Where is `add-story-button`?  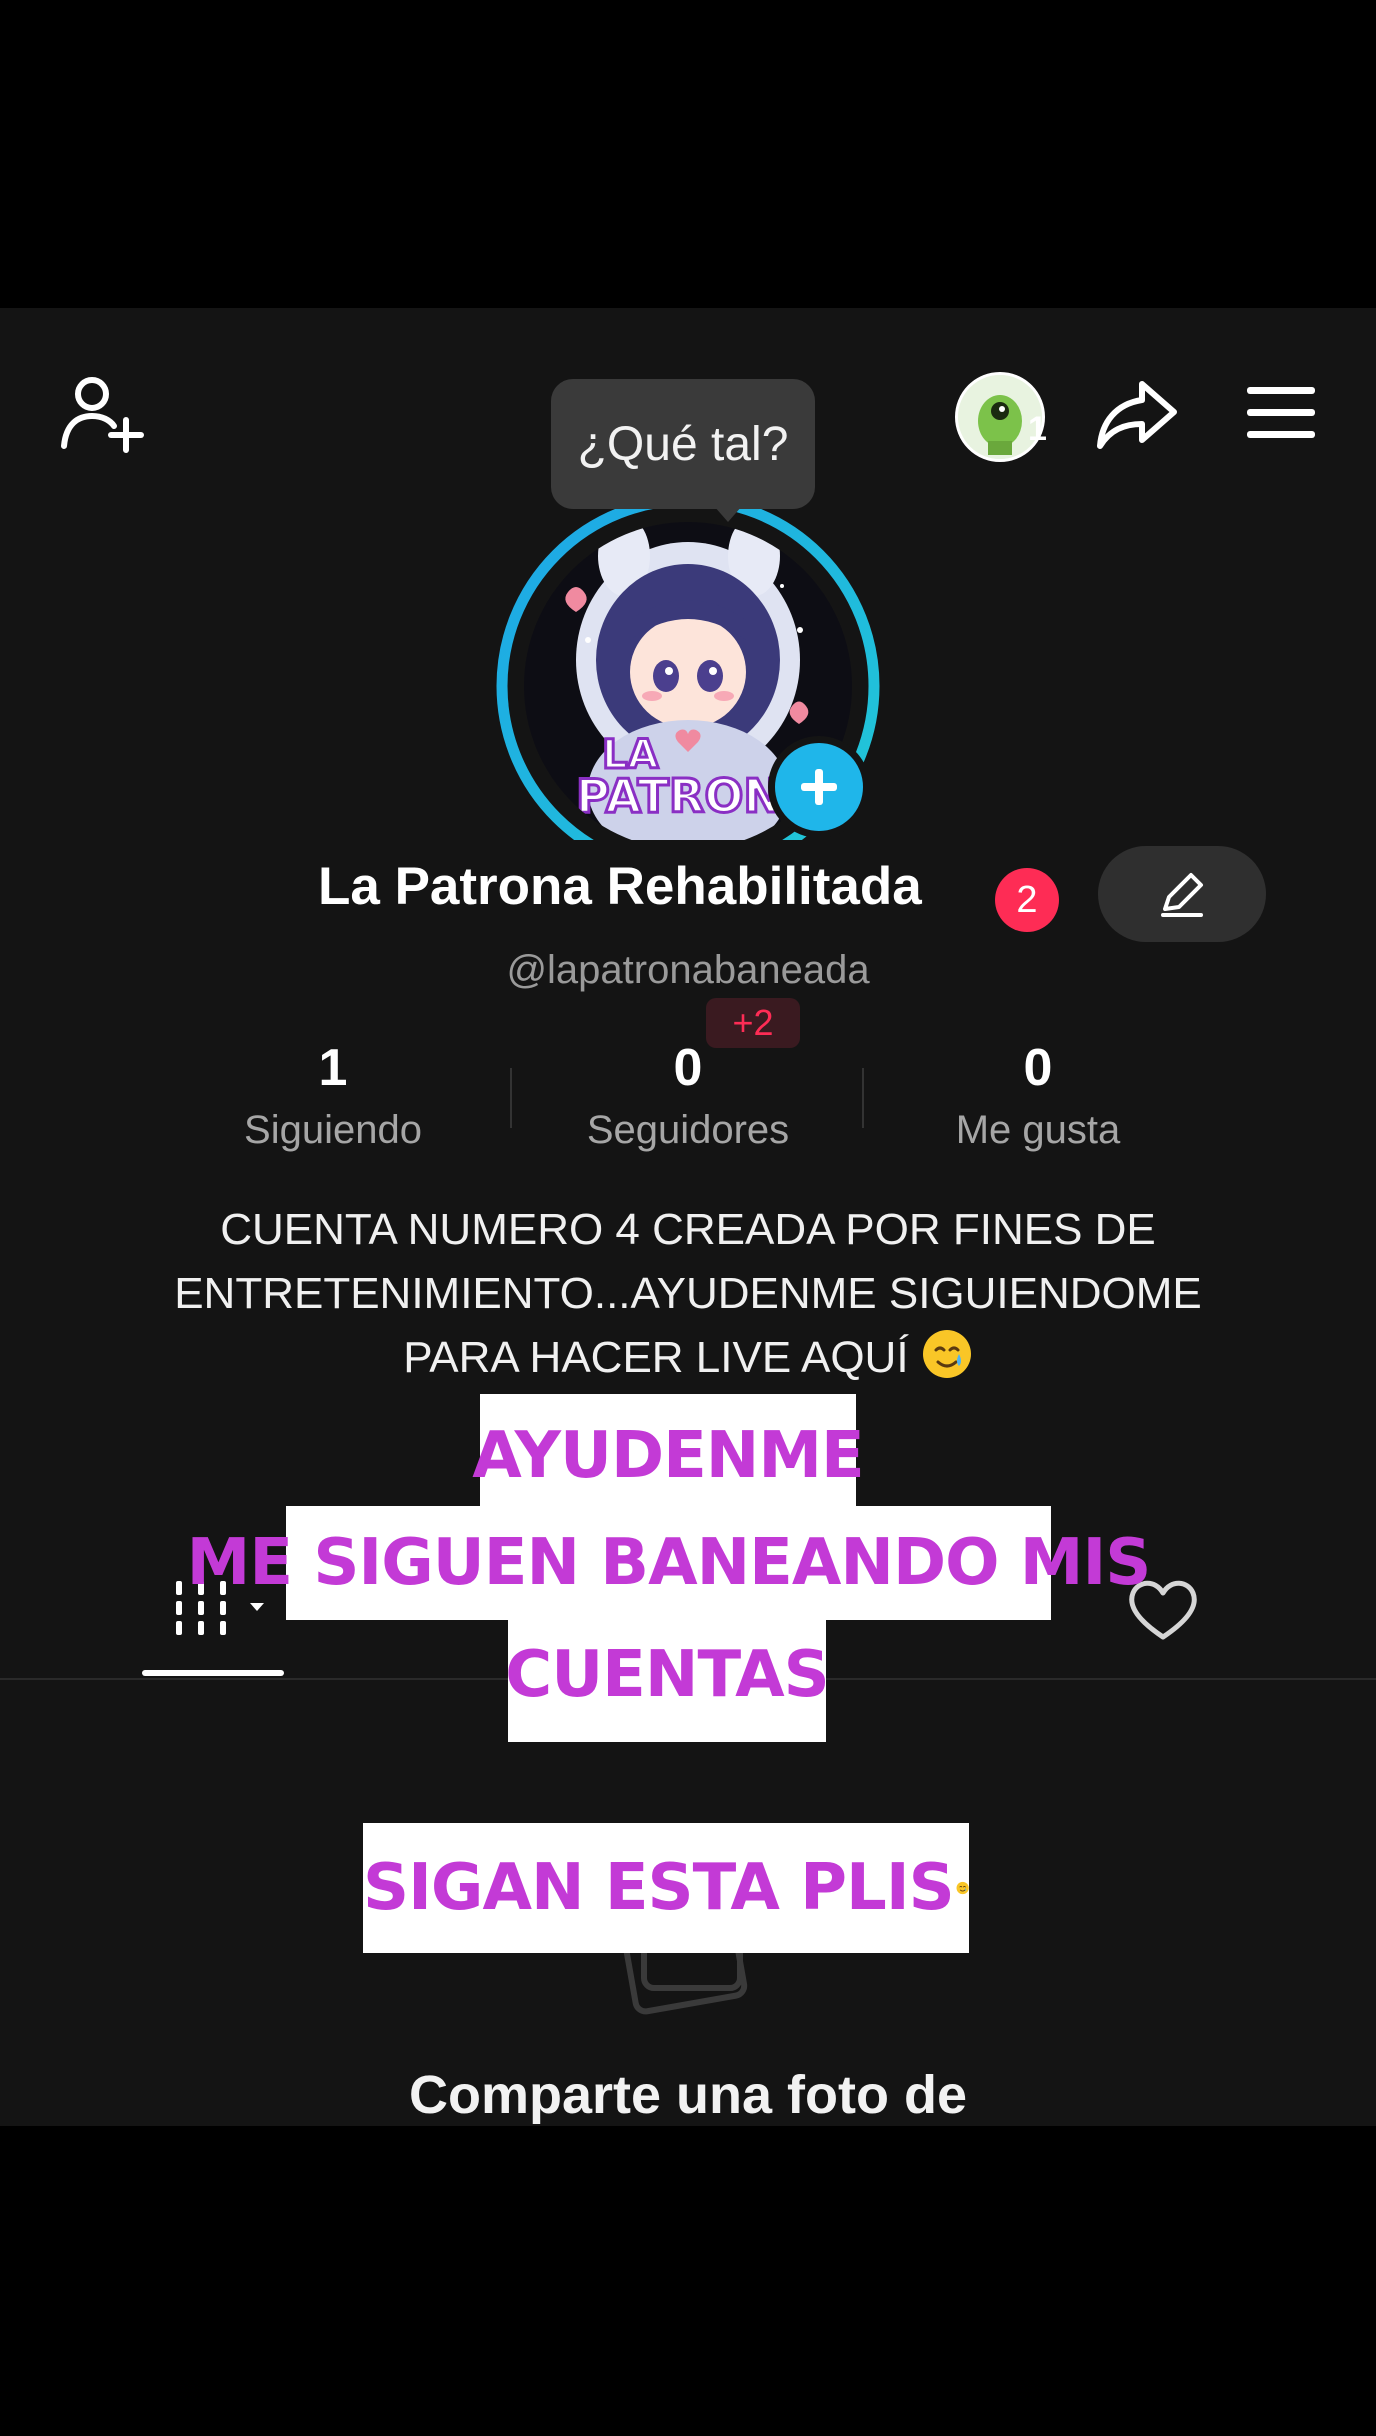 add-story-button is located at coordinates (819, 787).